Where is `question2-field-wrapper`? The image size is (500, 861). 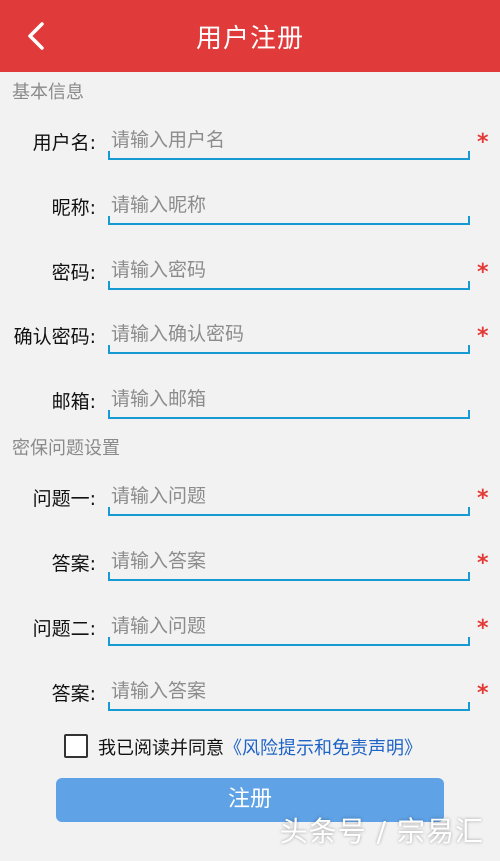
question2-field-wrapper is located at coordinates (289, 628).